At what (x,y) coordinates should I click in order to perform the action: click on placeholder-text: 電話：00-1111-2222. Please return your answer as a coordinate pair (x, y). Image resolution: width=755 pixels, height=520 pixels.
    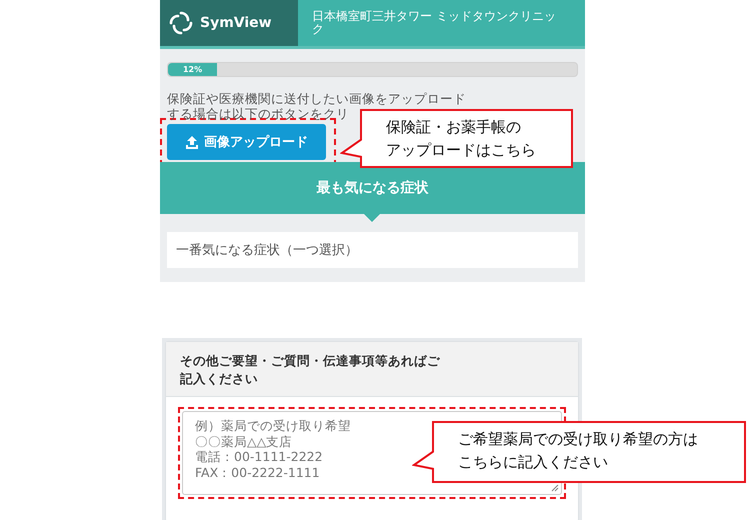
    Looking at the image, I should click on (259, 456).